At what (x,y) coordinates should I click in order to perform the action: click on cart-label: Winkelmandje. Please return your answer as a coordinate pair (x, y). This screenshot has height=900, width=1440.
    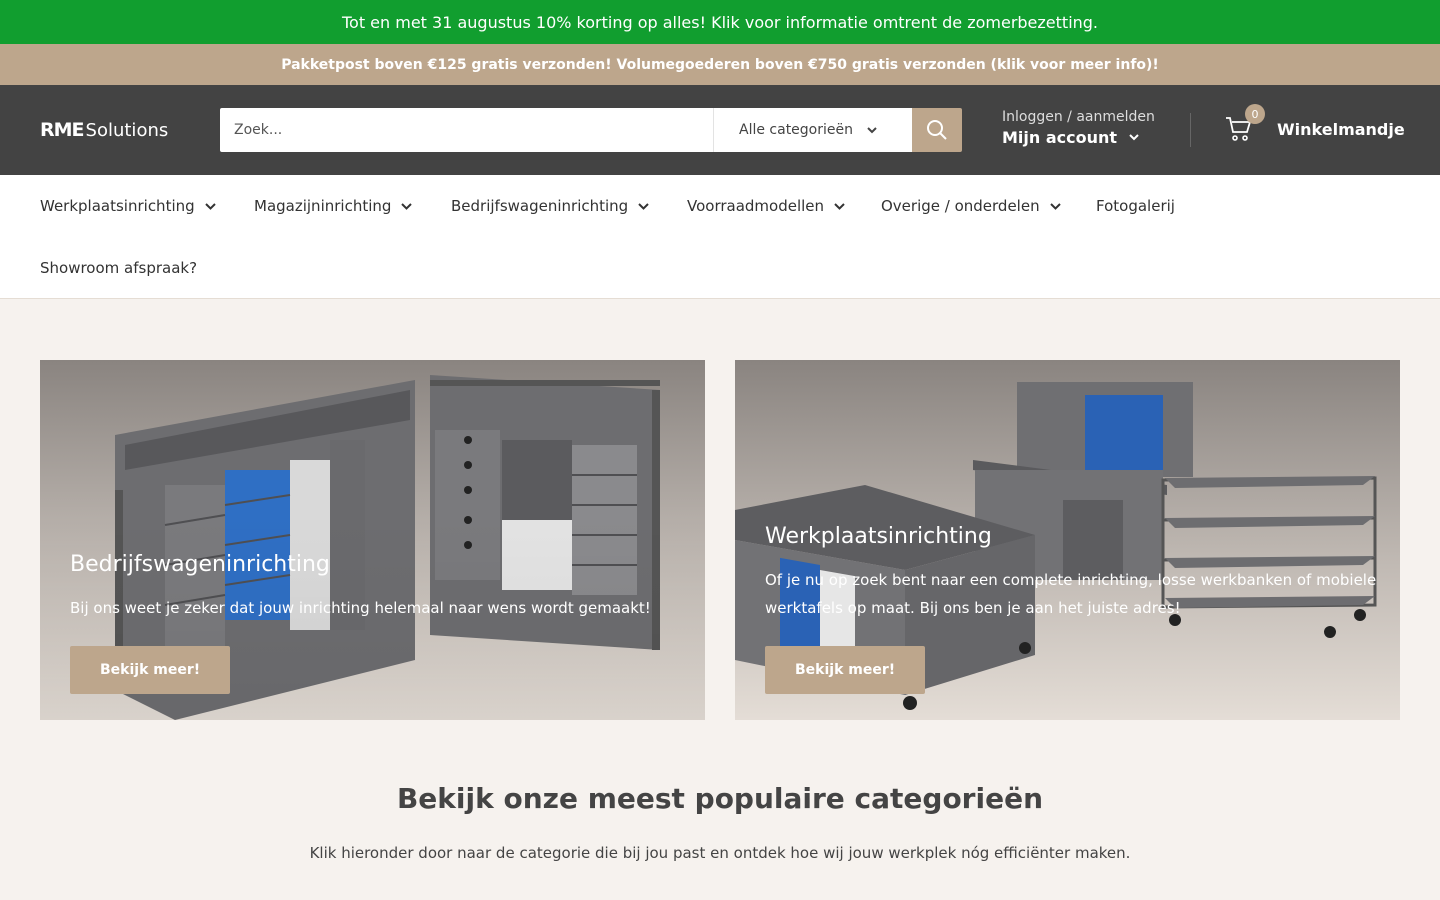
    Looking at the image, I should click on (1341, 129).